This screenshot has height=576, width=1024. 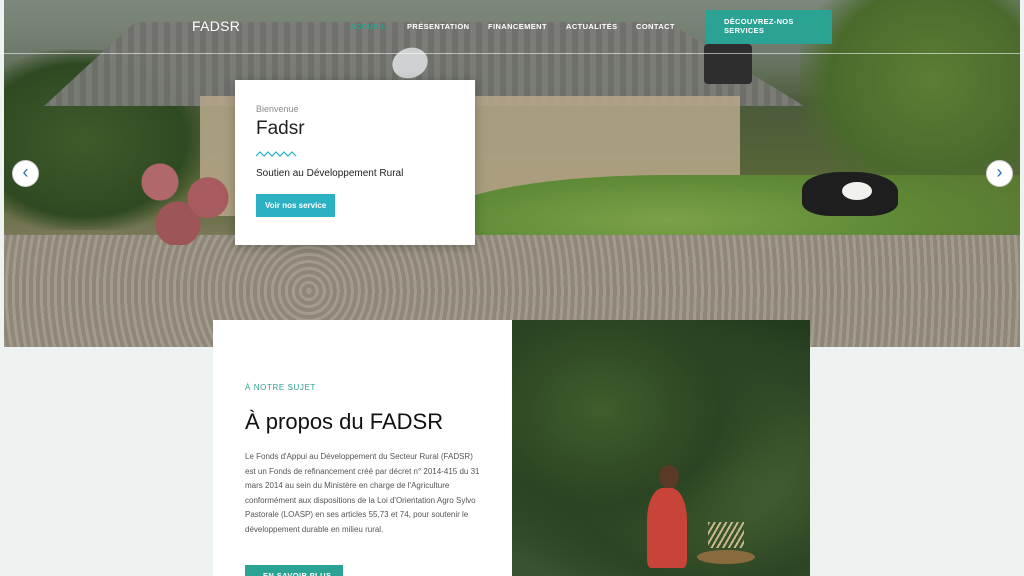 What do you see at coordinates (368, 26) in the screenshot?
I see `nav-item-accueil: ACCUEIL` at bounding box center [368, 26].